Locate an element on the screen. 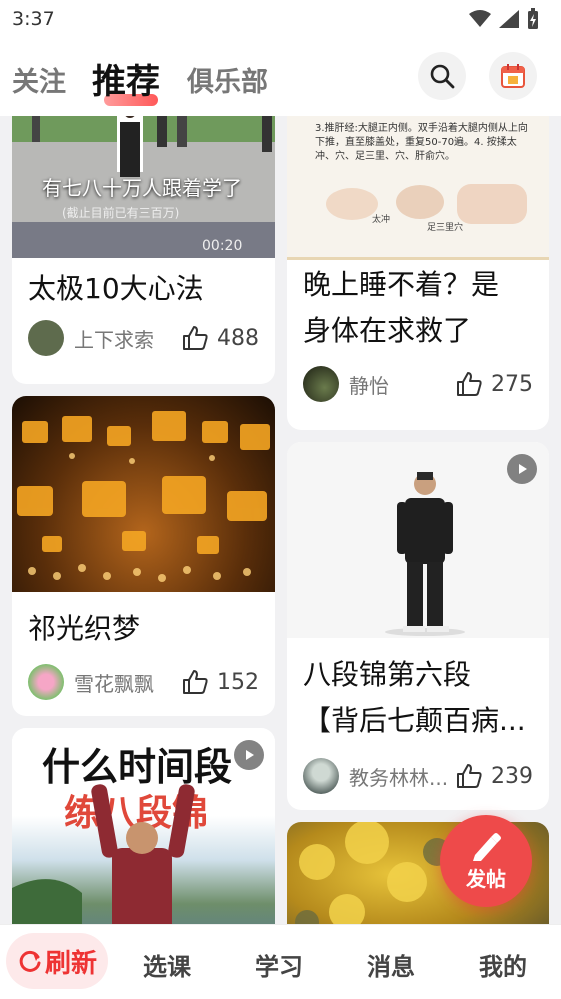 Image resolution: width=561 pixels, height=999 pixels. like-button: 275 is located at coordinates (494, 384).